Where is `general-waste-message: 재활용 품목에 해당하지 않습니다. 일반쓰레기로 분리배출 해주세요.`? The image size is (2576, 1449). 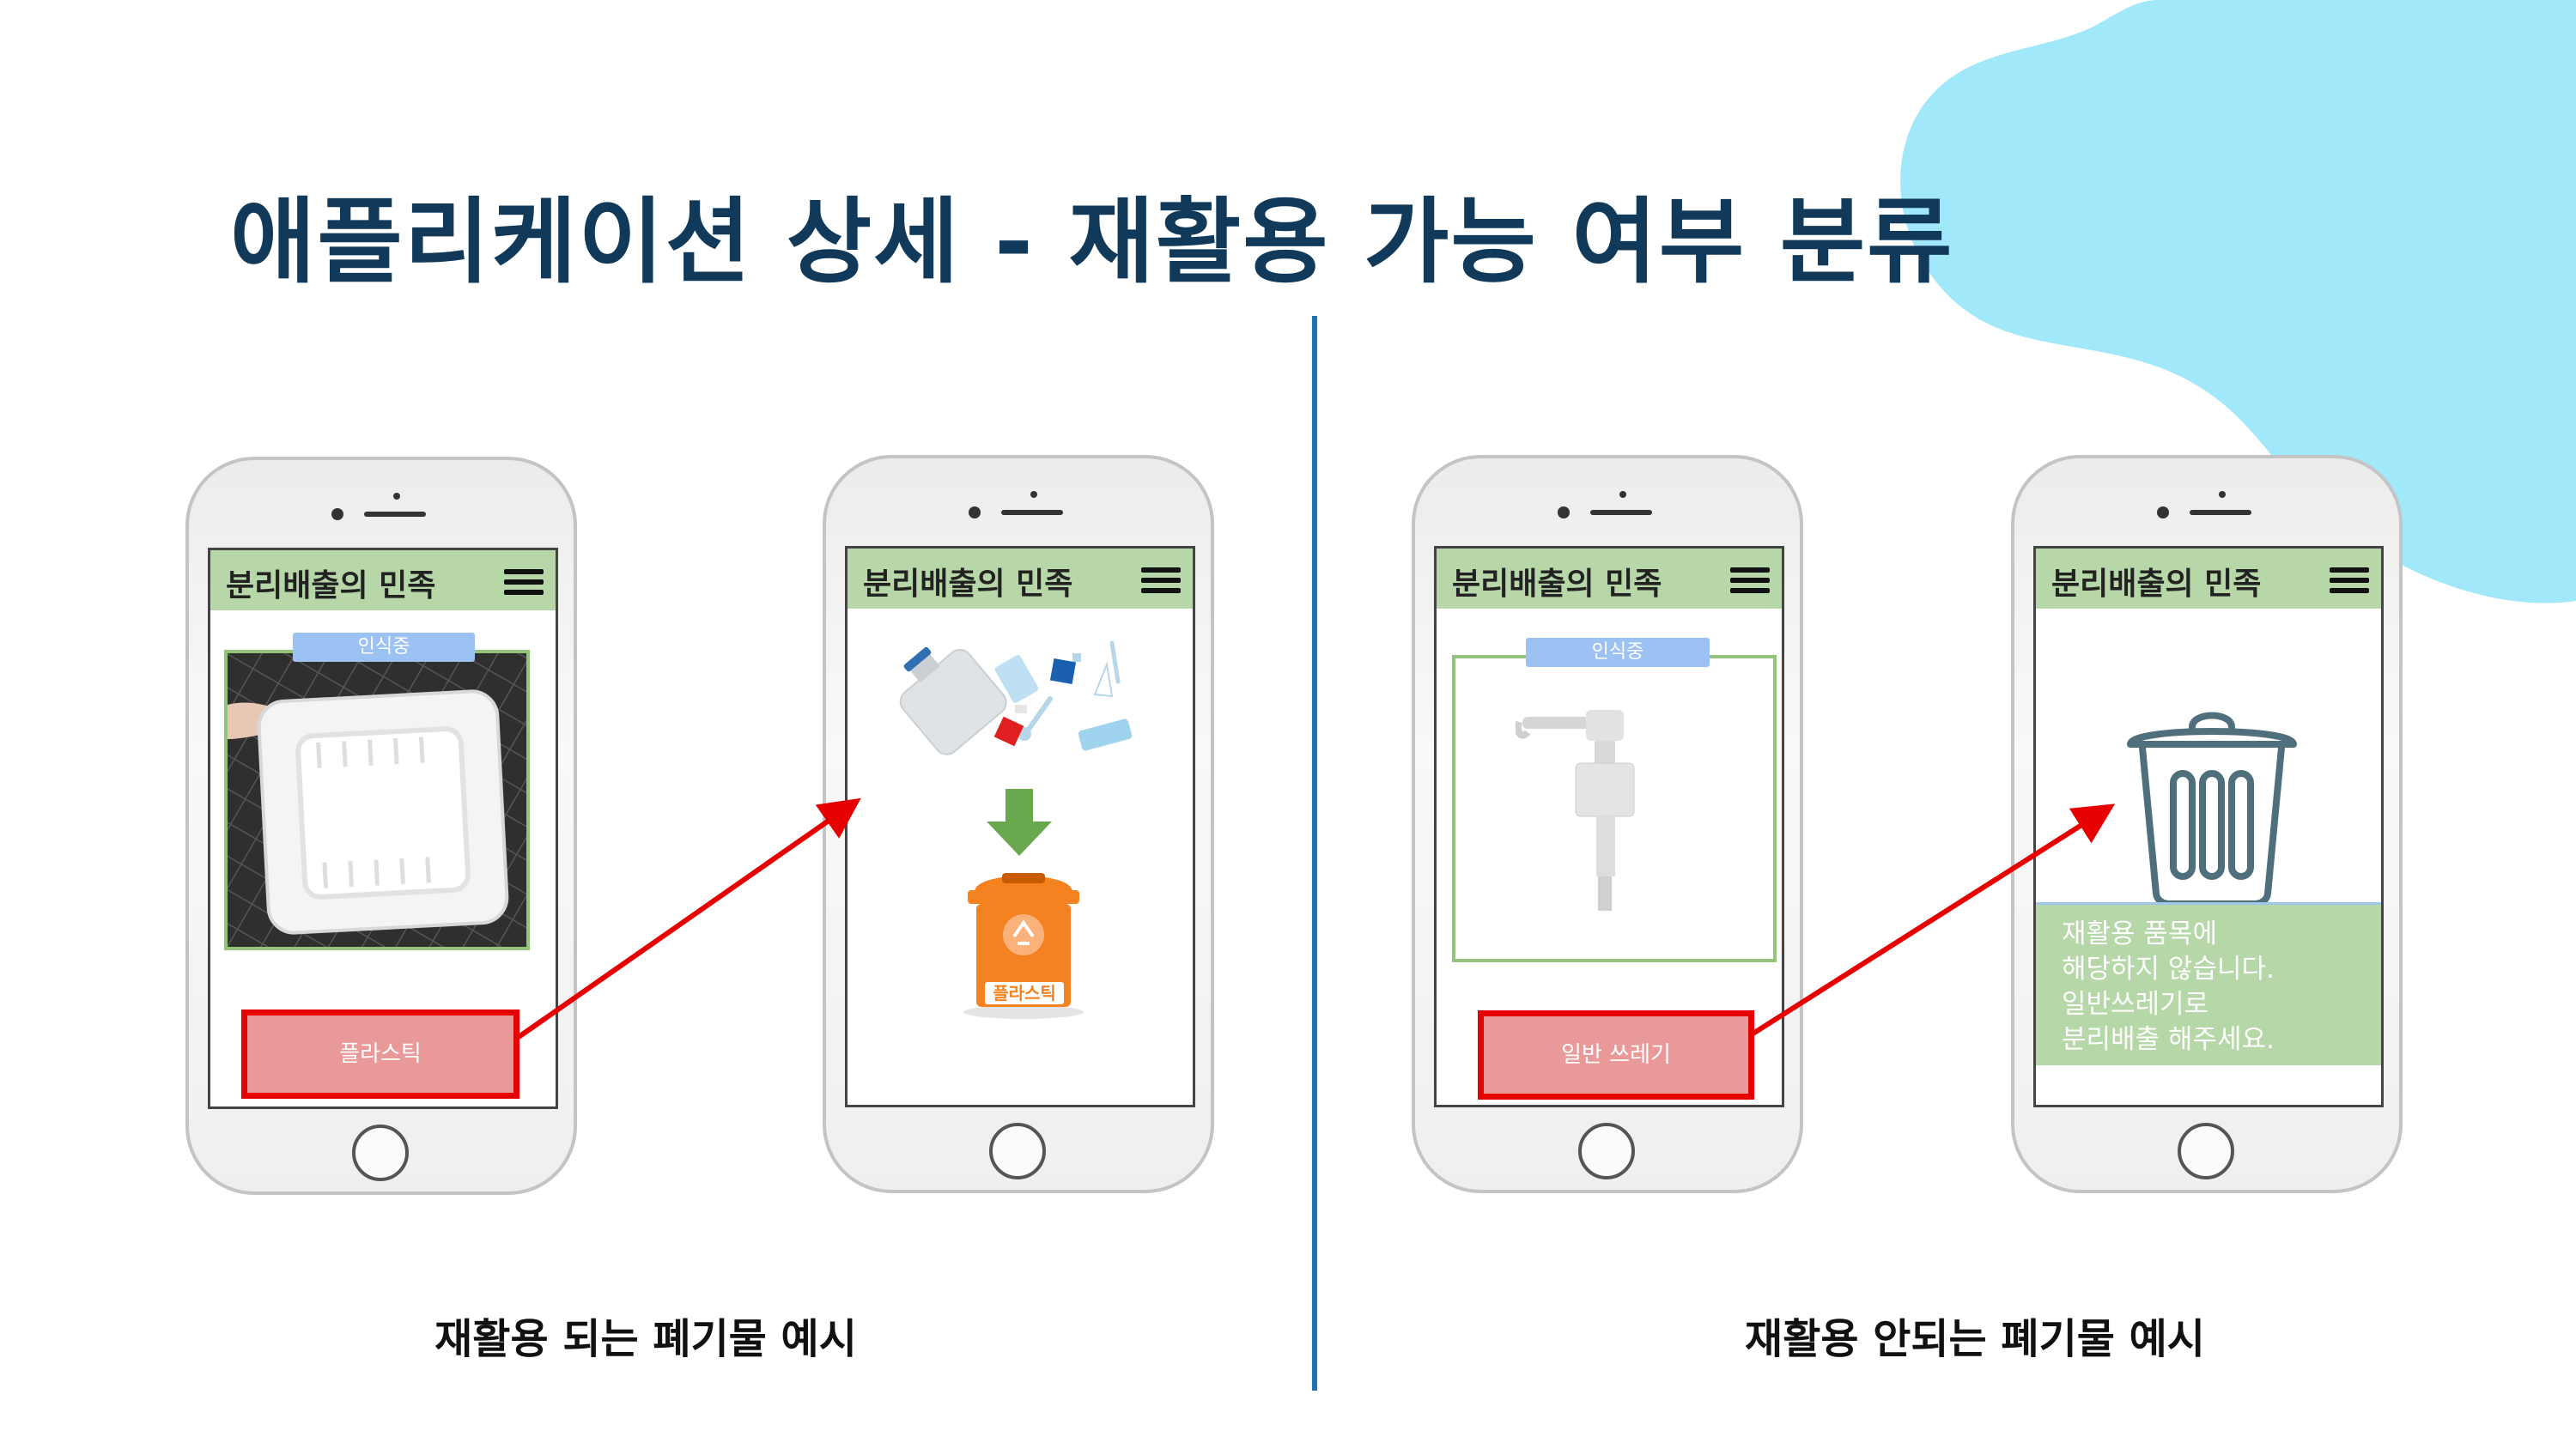
general-waste-message: 재활용 품목에 해당하지 않습니다. 일반쓰레기로 분리배출 해주세요. is located at coordinates (2208, 983).